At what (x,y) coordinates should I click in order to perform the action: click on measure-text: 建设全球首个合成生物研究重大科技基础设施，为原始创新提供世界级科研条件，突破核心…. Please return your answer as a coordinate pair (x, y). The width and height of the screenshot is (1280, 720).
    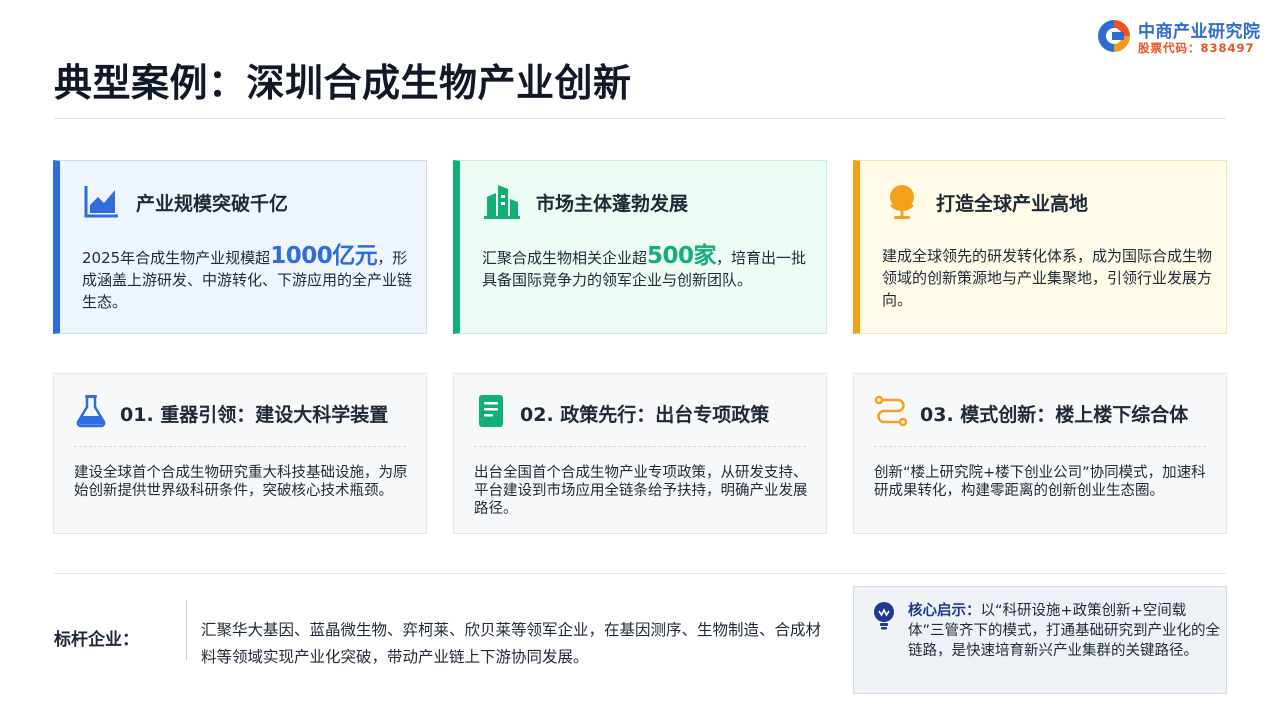
    Looking at the image, I should click on (241, 482).